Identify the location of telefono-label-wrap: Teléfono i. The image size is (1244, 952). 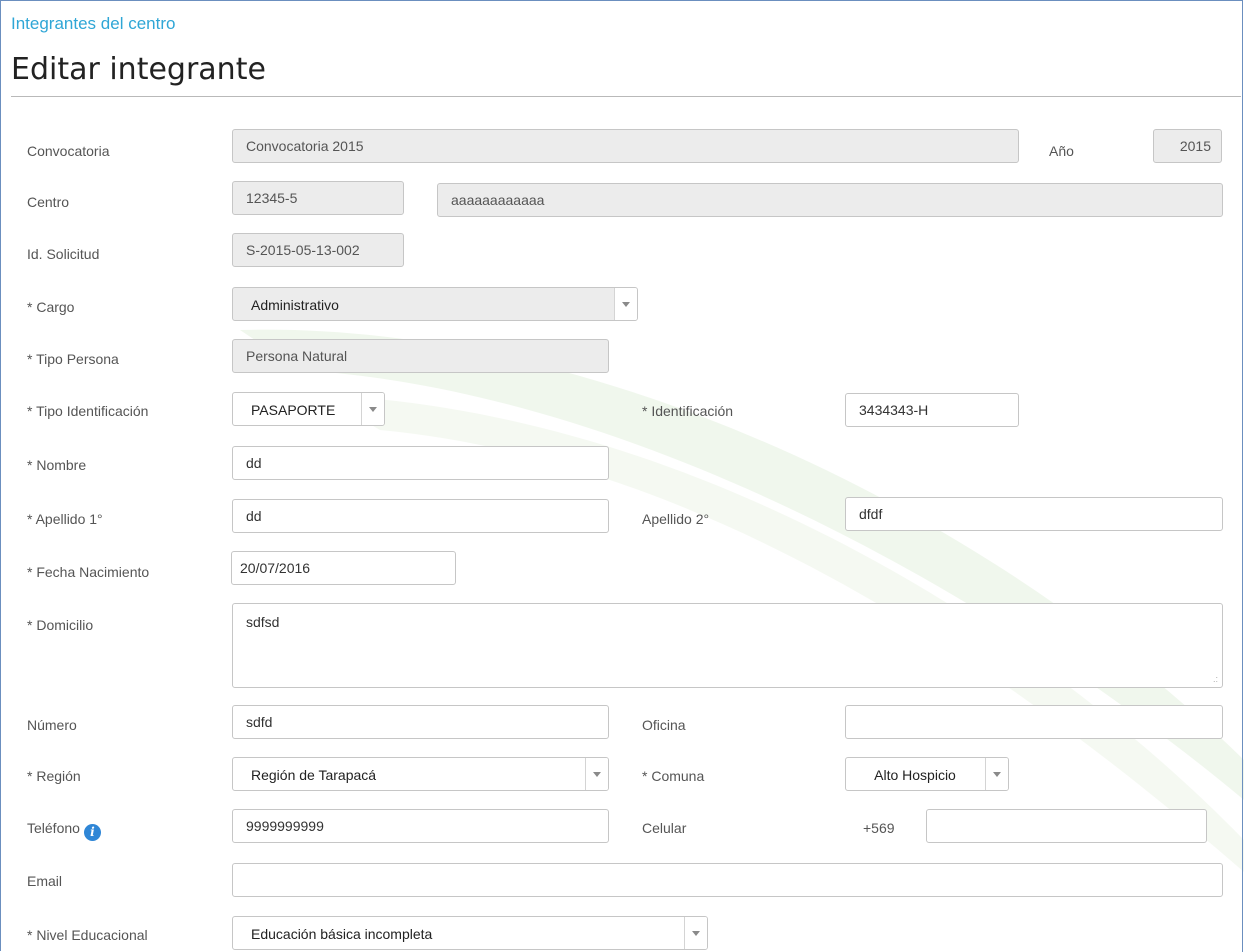
(64, 830).